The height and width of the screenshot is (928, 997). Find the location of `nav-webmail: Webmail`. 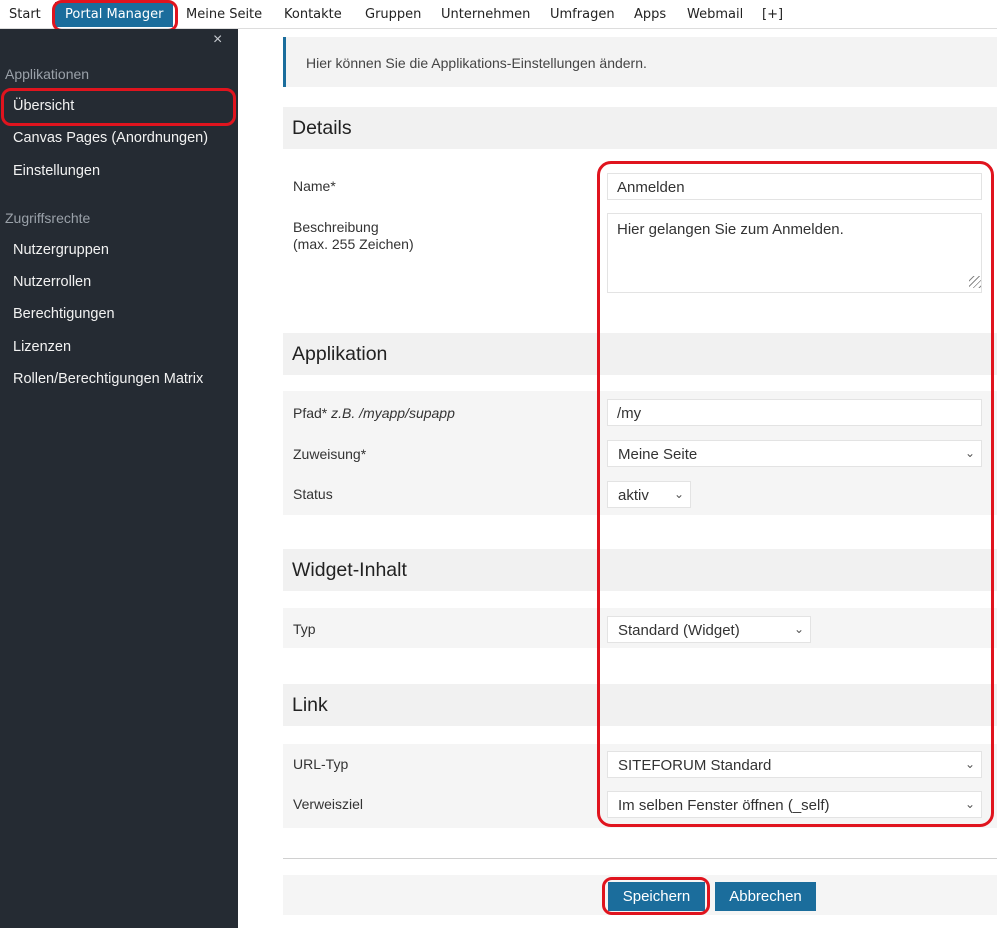

nav-webmail: Webmail is located at coordinates (715, 14).